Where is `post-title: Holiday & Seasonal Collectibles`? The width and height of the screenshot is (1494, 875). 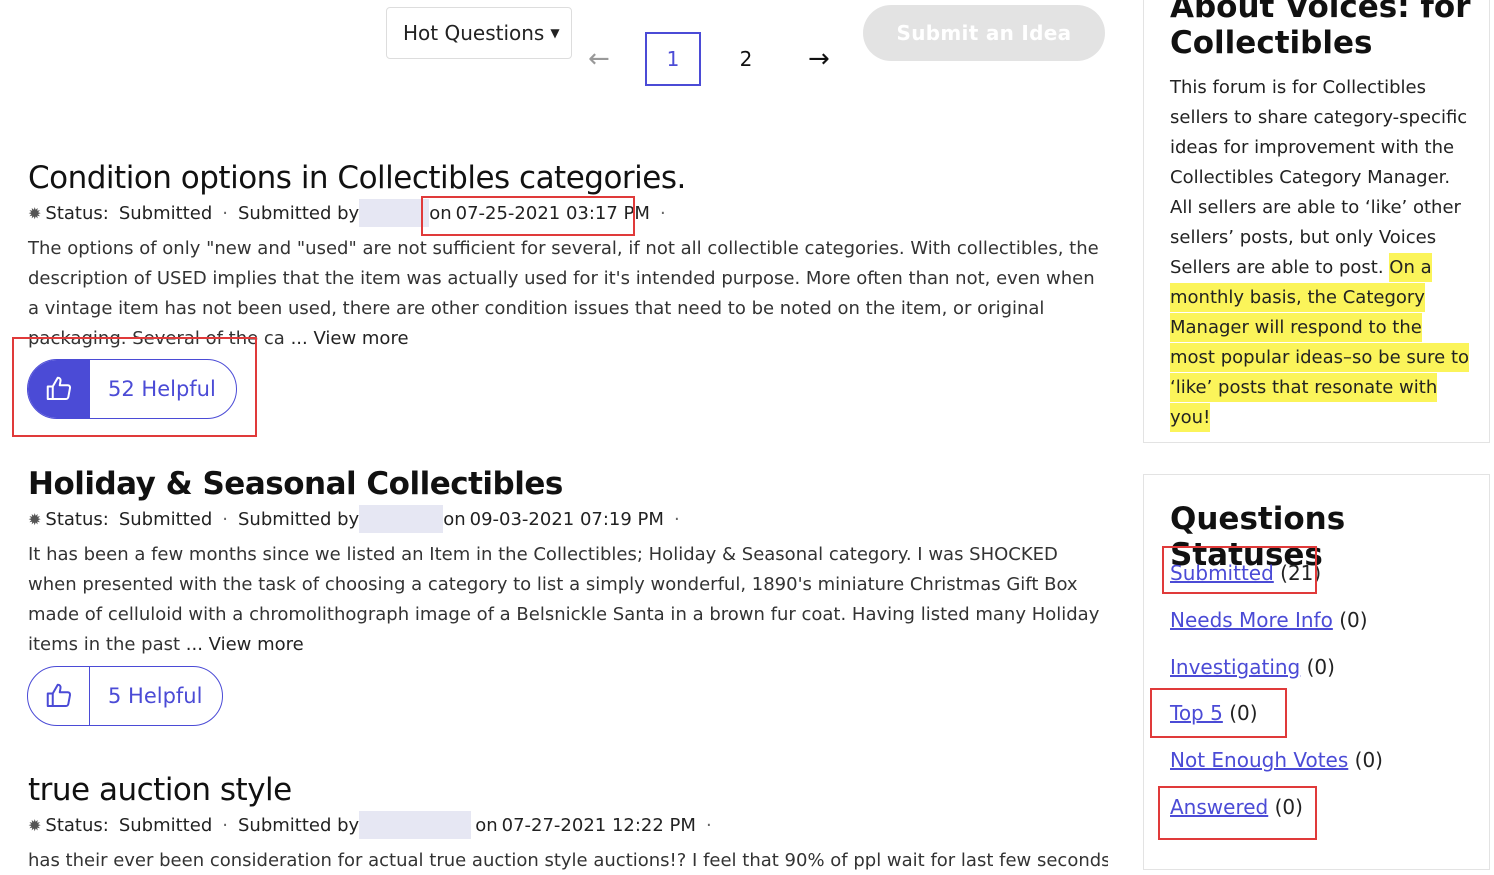 post-title: Holiday & Seasonal Collectibles is located at coordinates (568, 484).